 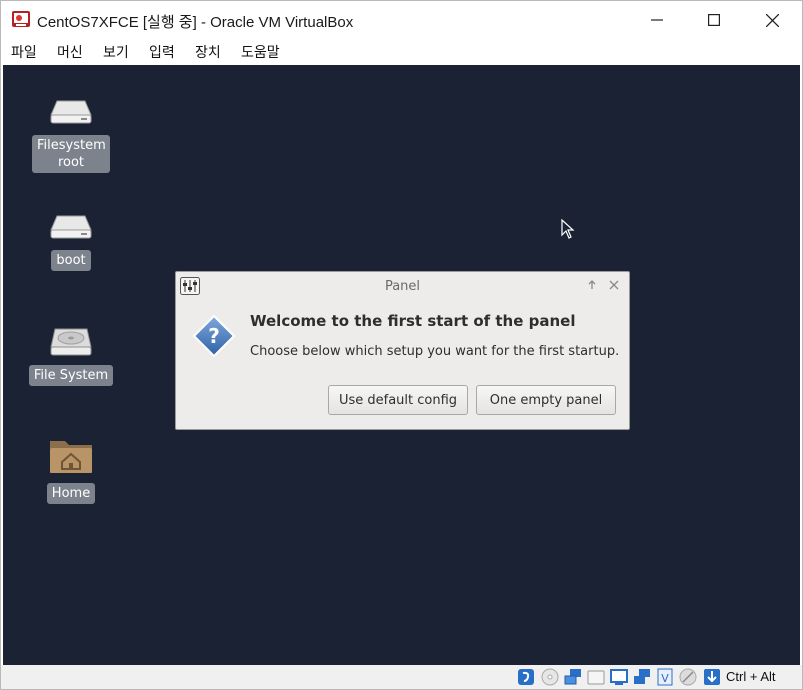 What do you see at coordinates (751, 676) in the screenshot?
I see `host-key-label: Ctrl + Alt` at bounding box center [751, 676].